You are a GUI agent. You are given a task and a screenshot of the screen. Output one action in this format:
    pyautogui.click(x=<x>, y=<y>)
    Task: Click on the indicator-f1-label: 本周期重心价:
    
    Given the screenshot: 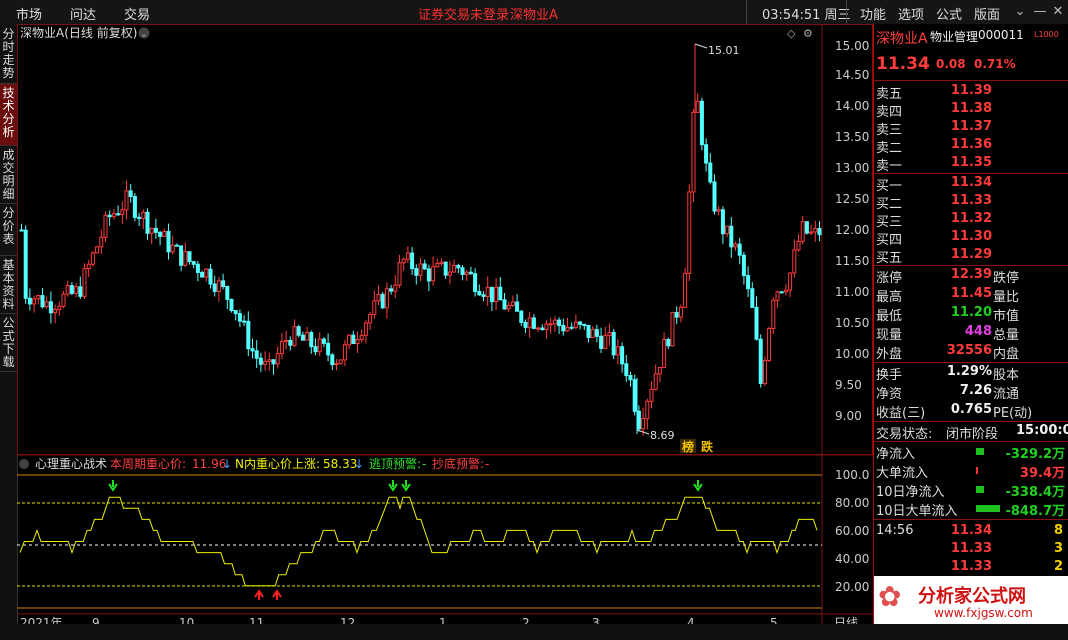 What is the action you would take?
    pyautogui.click(x=148, y=464)
    